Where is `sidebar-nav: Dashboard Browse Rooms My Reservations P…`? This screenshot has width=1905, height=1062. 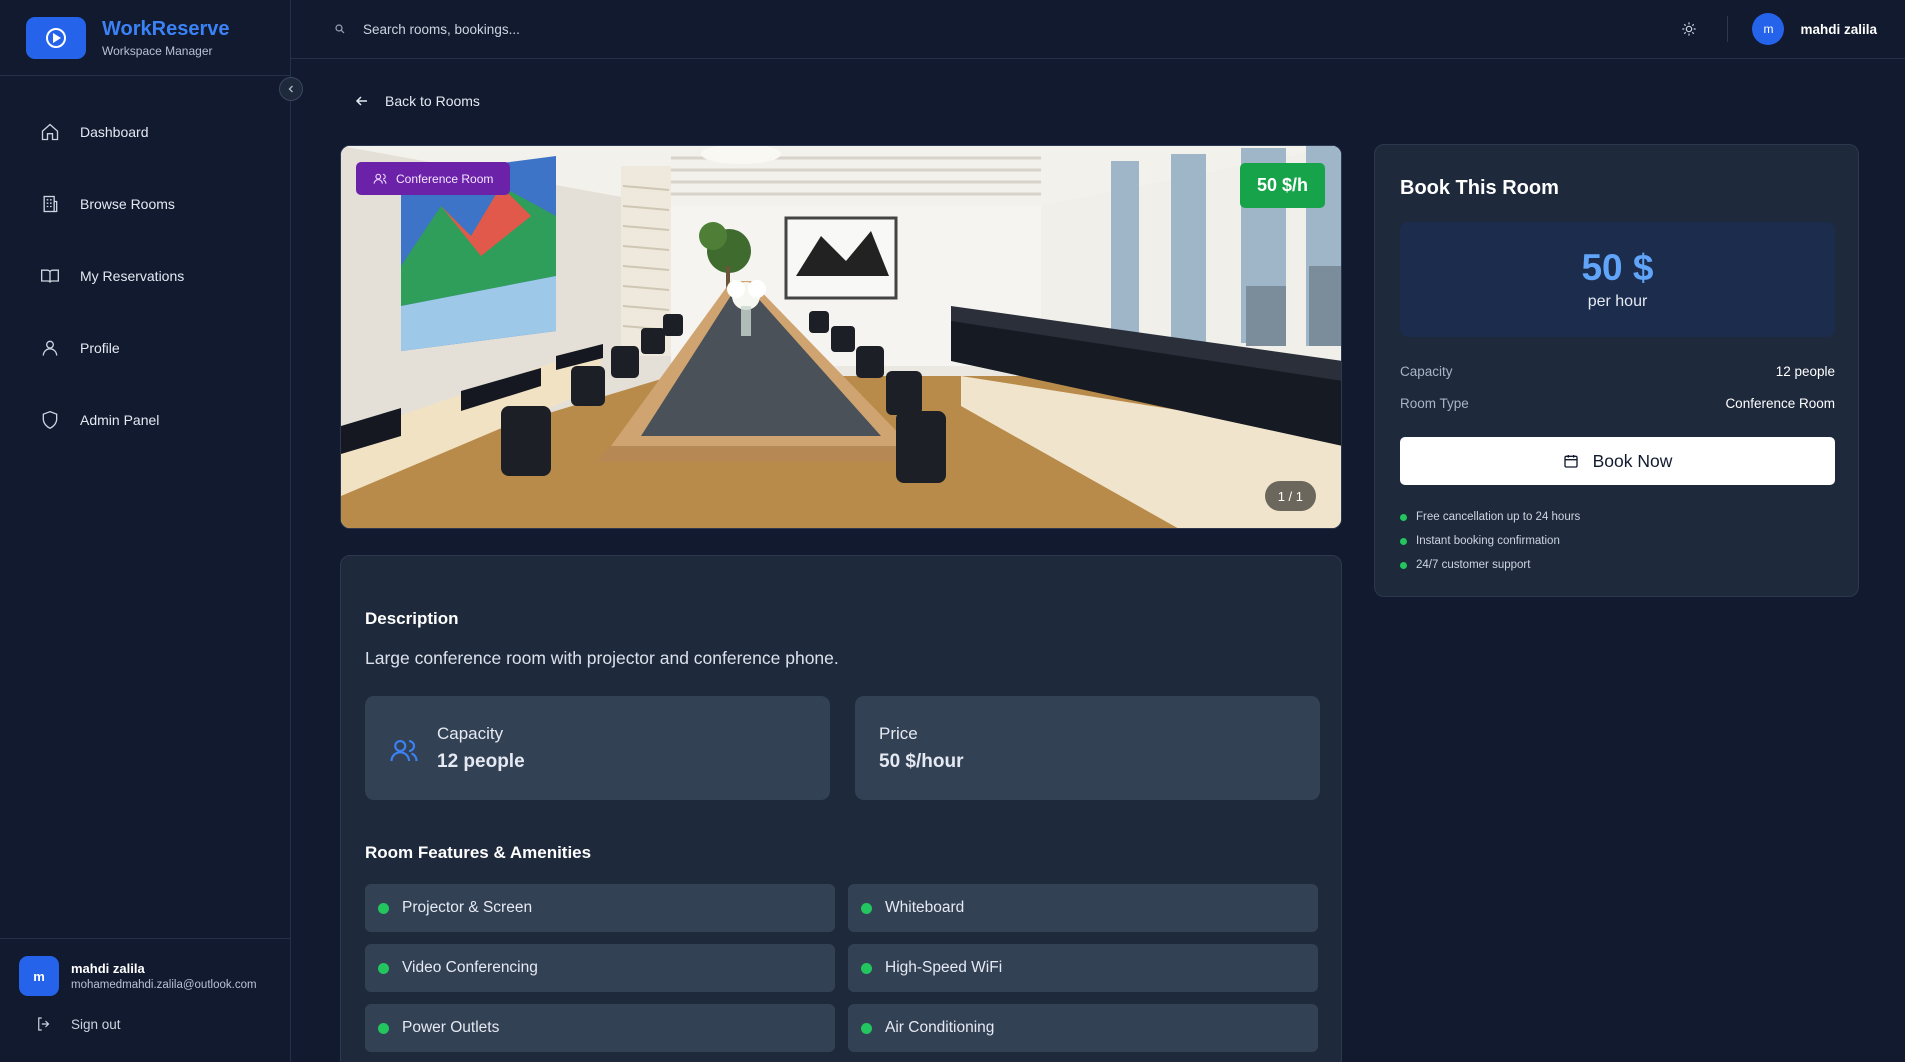
sidebar-nav: Dashboard Browse Rooms My Reservations P… is located at coordinates (145, 276).